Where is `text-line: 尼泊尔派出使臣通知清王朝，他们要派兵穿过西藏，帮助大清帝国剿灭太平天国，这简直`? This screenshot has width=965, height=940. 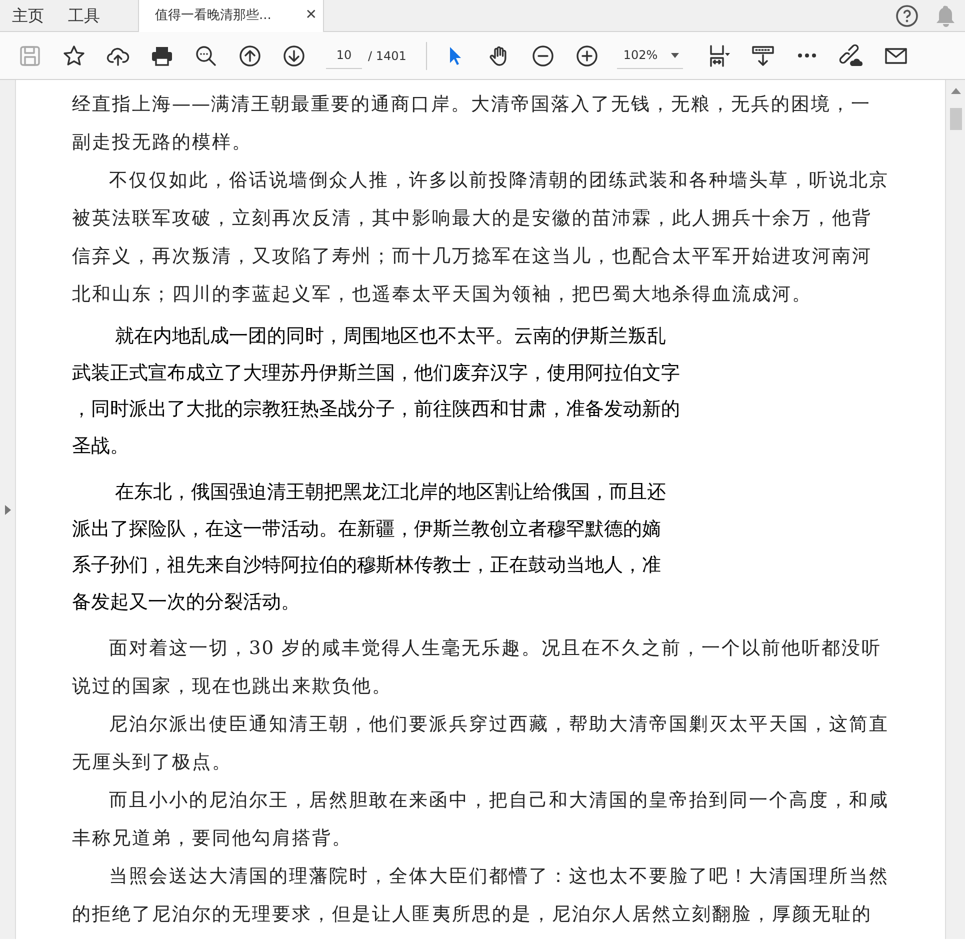
text-line: 尼泊尔派出使臣通知清王朝，他们要派兵穿过西藏，帮助大清帝国剿灭太平天国，这简直 is located at coordinates (499, 725).